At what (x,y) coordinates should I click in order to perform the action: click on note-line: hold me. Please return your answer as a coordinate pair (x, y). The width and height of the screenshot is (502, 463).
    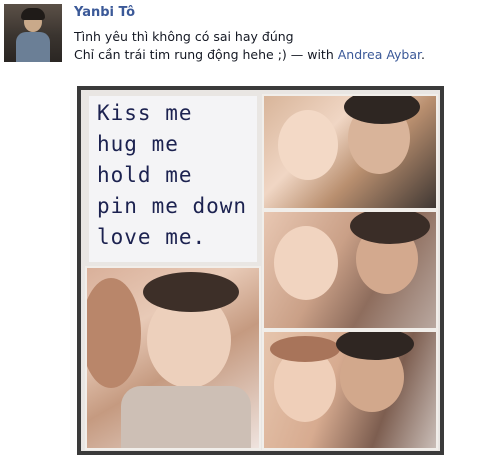
    Looking at the image, I should click on (145, 175).